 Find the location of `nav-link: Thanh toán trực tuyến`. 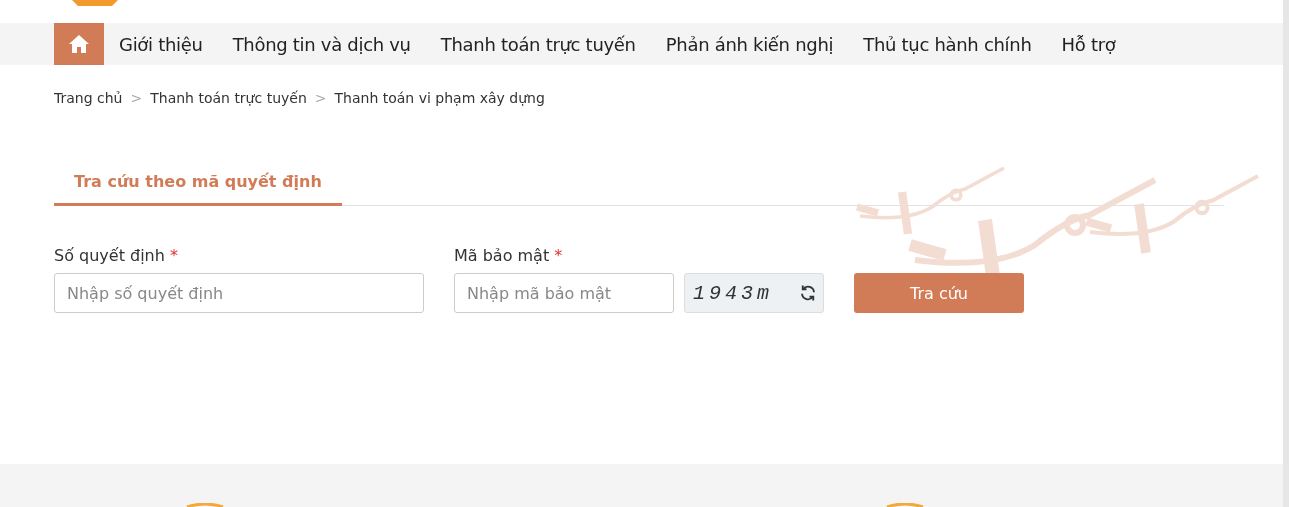

nav-link: Thanh toán trực tuyến is located at coordinates (538, 44).